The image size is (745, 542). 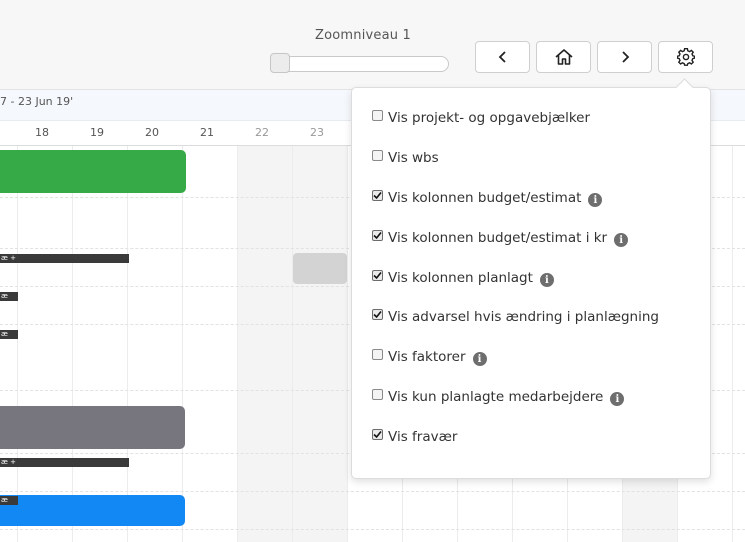 I want to click on option-vis-kun-planlagte-medarbejdere: Vis kun planlagte medarbejdere i, so click(x=498, y=397).